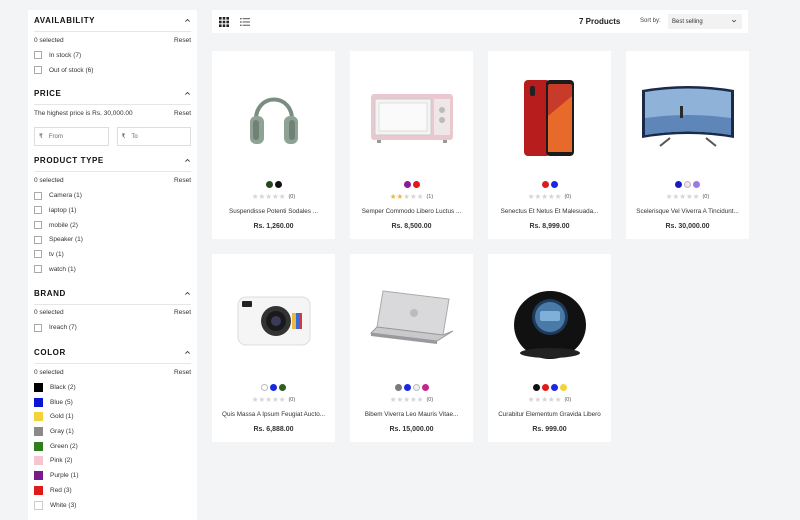  What do you see at coordinates (112, 210) in the screenshot?
I see `filter-option-laptop: laptop (1)` at bounding box center [112, 210].